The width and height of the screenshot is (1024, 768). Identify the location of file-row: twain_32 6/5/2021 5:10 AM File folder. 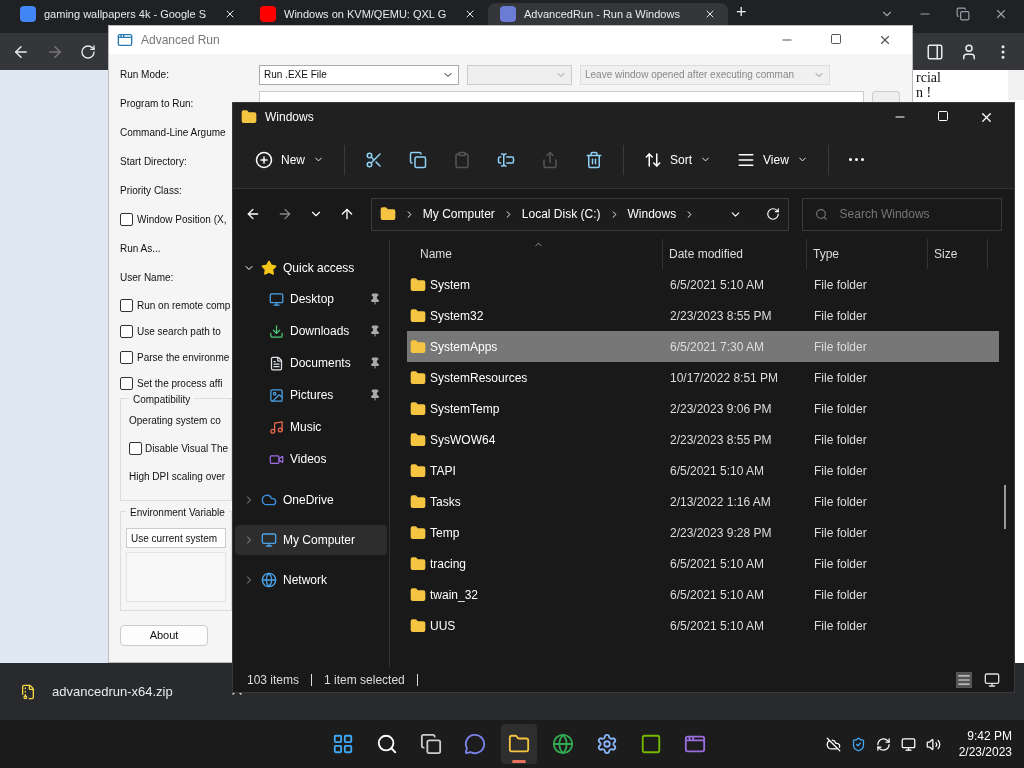
(703, 594).